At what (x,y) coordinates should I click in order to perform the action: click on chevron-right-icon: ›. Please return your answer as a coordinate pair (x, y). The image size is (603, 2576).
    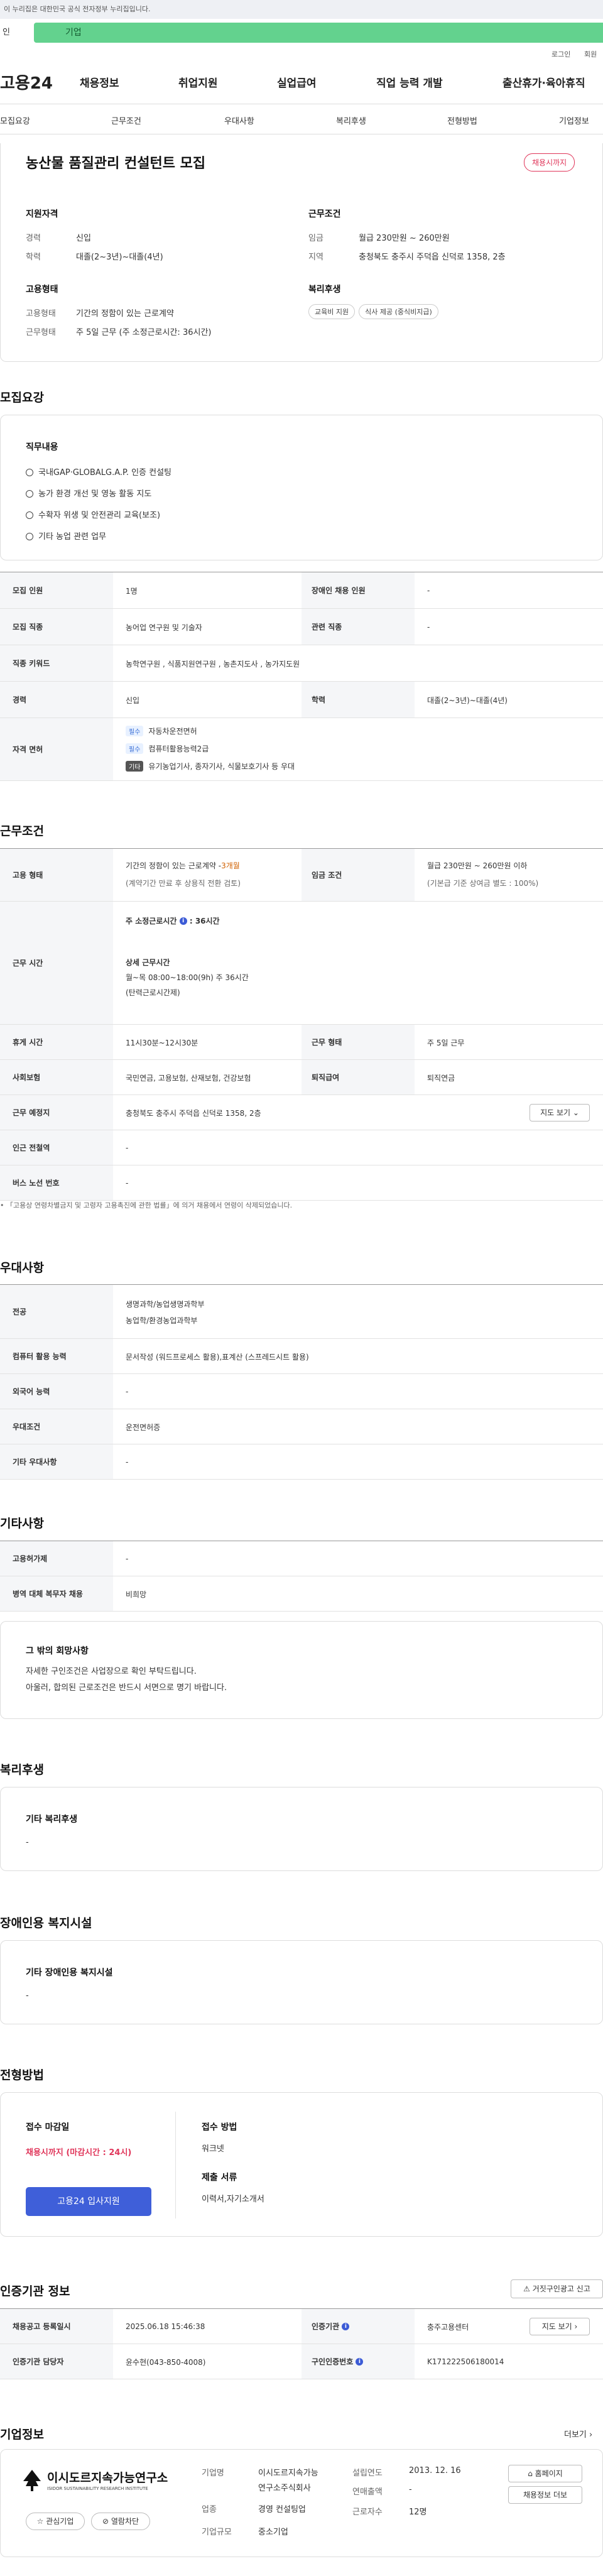
    Looking at the image, I should click on (591, 2435).